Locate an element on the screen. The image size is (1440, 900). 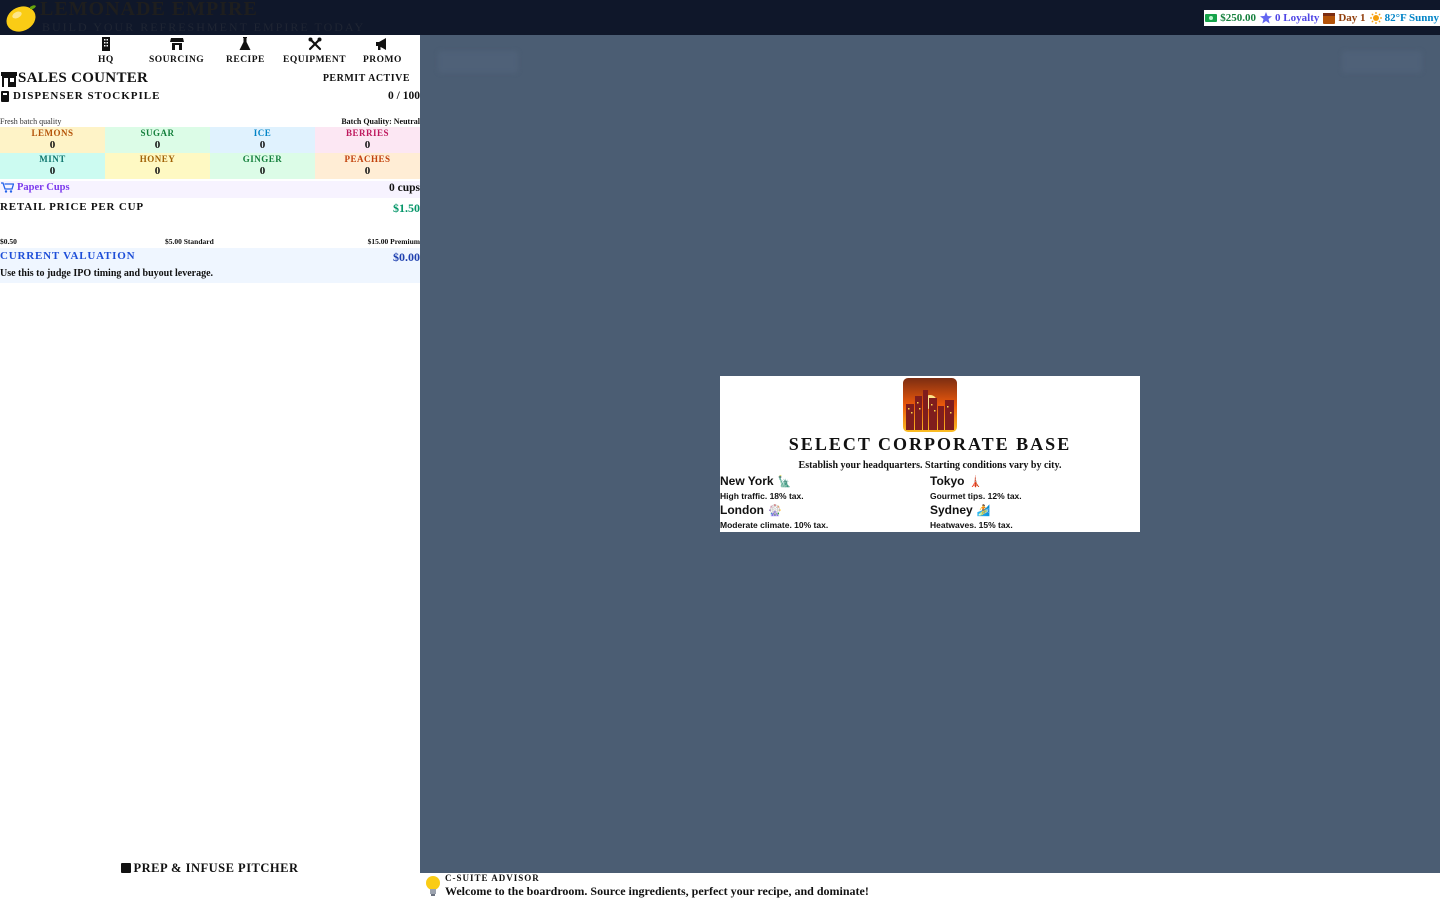
nav-promo-label: PROMO is located at coordinates (382, 60).